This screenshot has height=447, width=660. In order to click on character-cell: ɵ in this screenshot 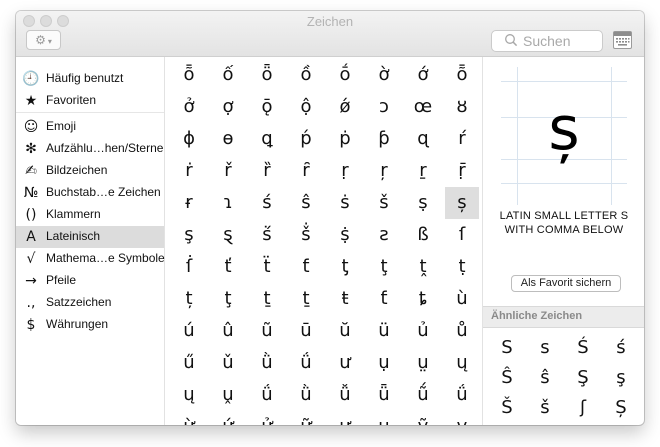, I will do `click(228, 139)`.